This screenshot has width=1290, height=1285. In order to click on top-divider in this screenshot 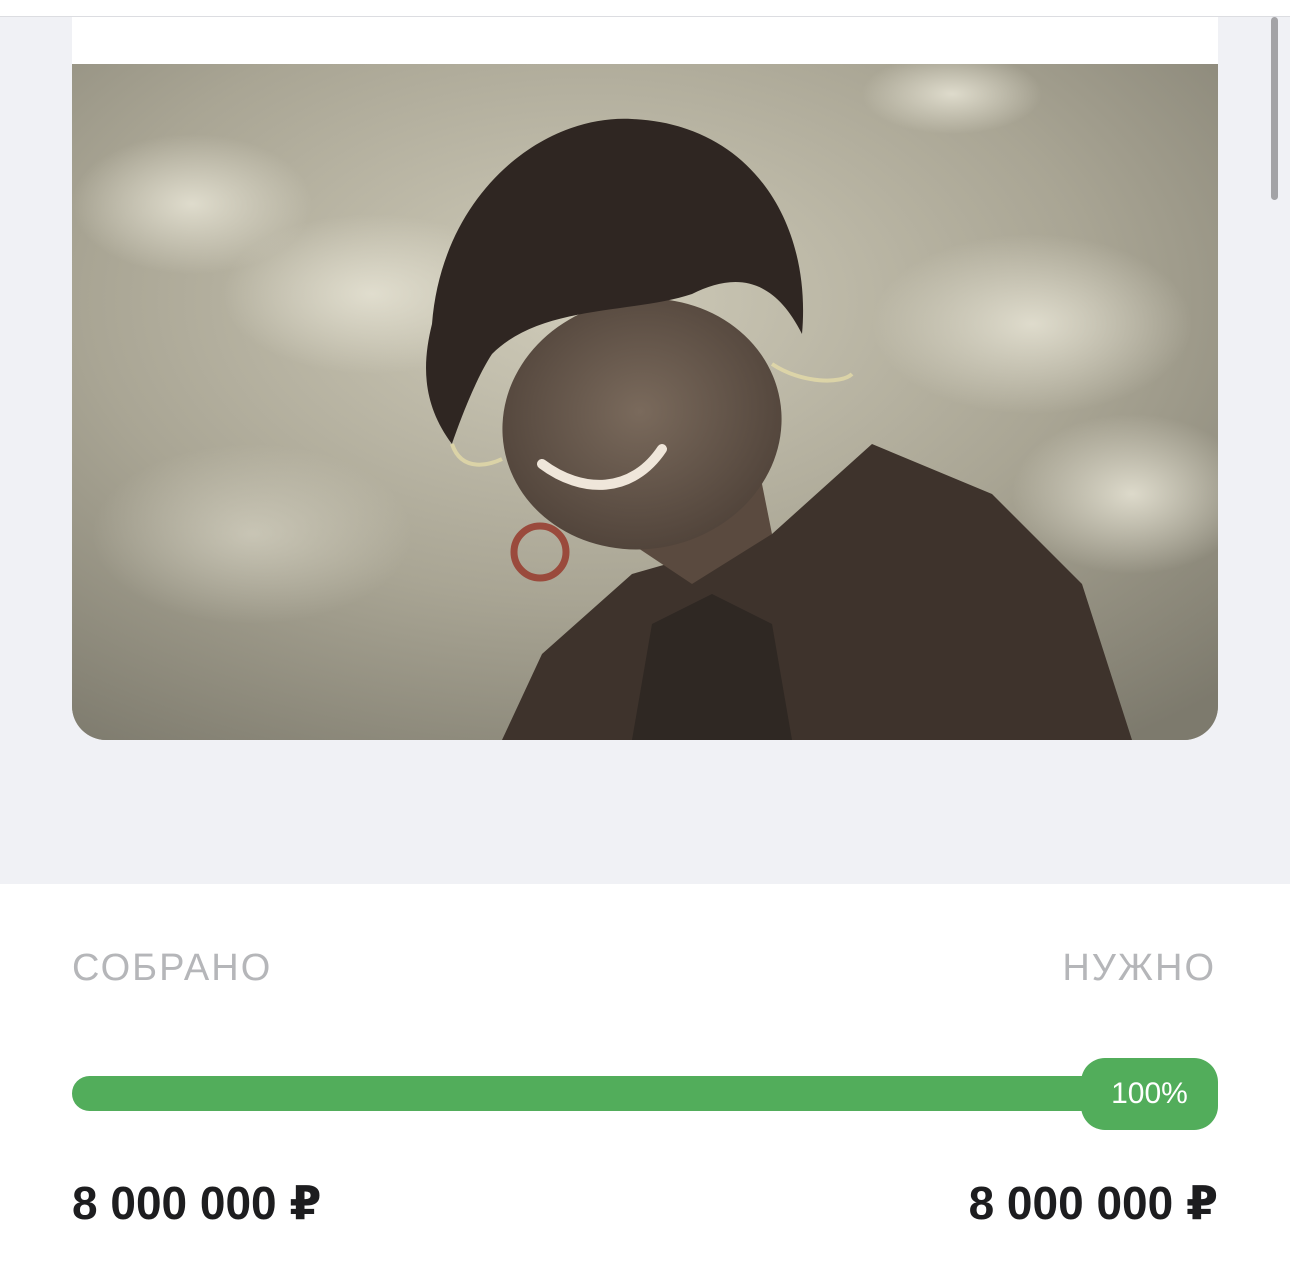, I will do `click(645, 8)`.